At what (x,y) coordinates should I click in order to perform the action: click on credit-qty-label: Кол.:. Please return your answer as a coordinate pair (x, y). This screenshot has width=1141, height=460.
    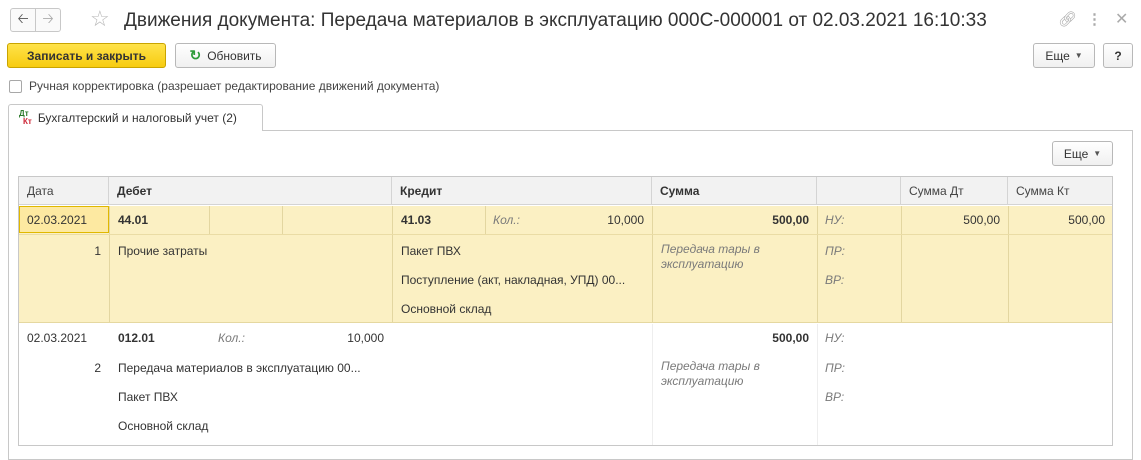
    Looking at the image, I should click on (506, 220).